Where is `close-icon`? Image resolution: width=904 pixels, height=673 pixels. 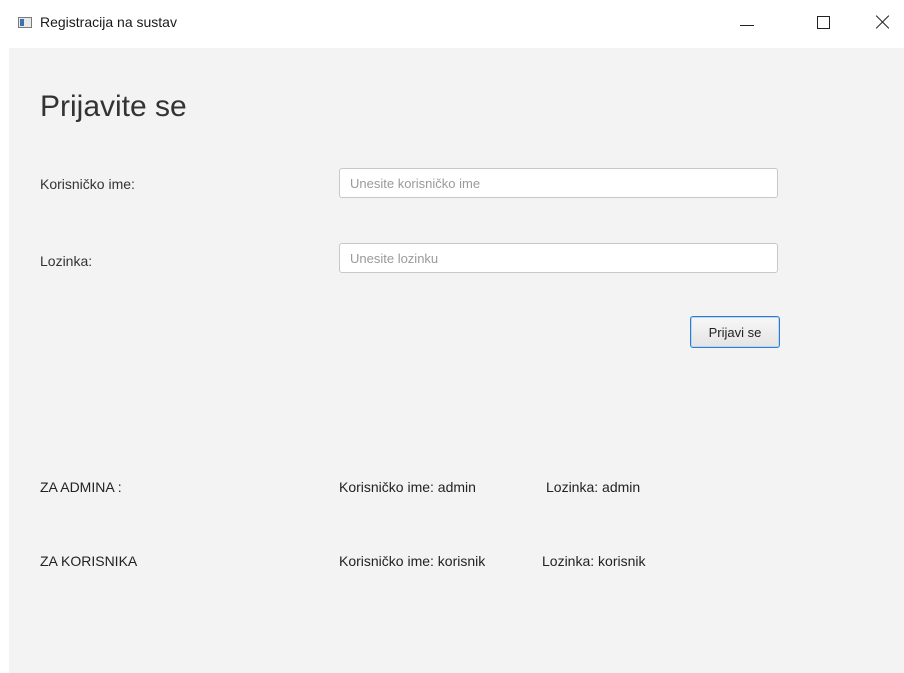
close-icon is located at coordinates (883, 22).